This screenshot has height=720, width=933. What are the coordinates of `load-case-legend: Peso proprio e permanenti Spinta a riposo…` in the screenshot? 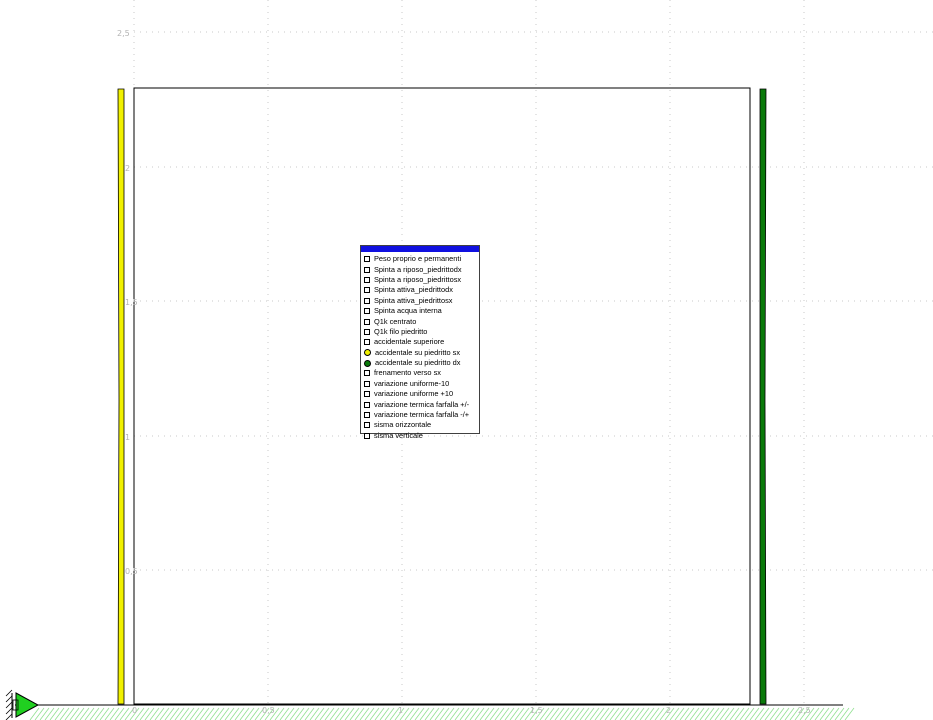 It's located at (420, 342).